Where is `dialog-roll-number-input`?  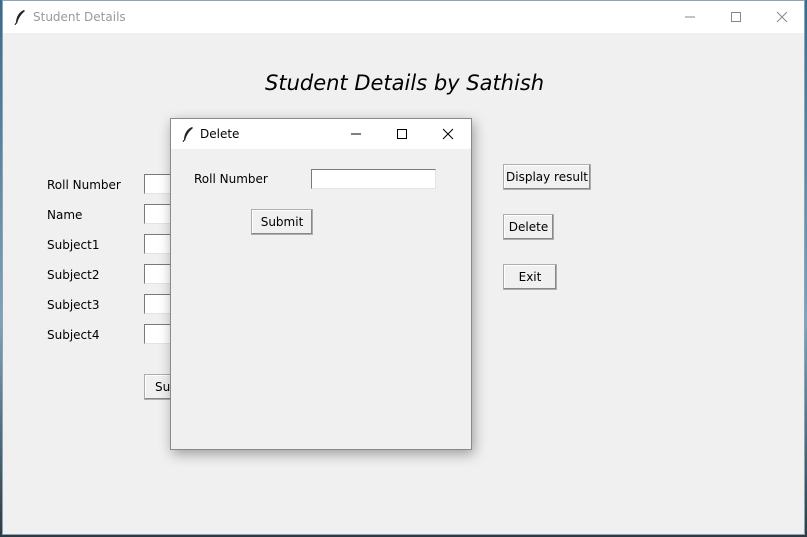 dialog-roll-number-input is located at coordinates (373, 179).